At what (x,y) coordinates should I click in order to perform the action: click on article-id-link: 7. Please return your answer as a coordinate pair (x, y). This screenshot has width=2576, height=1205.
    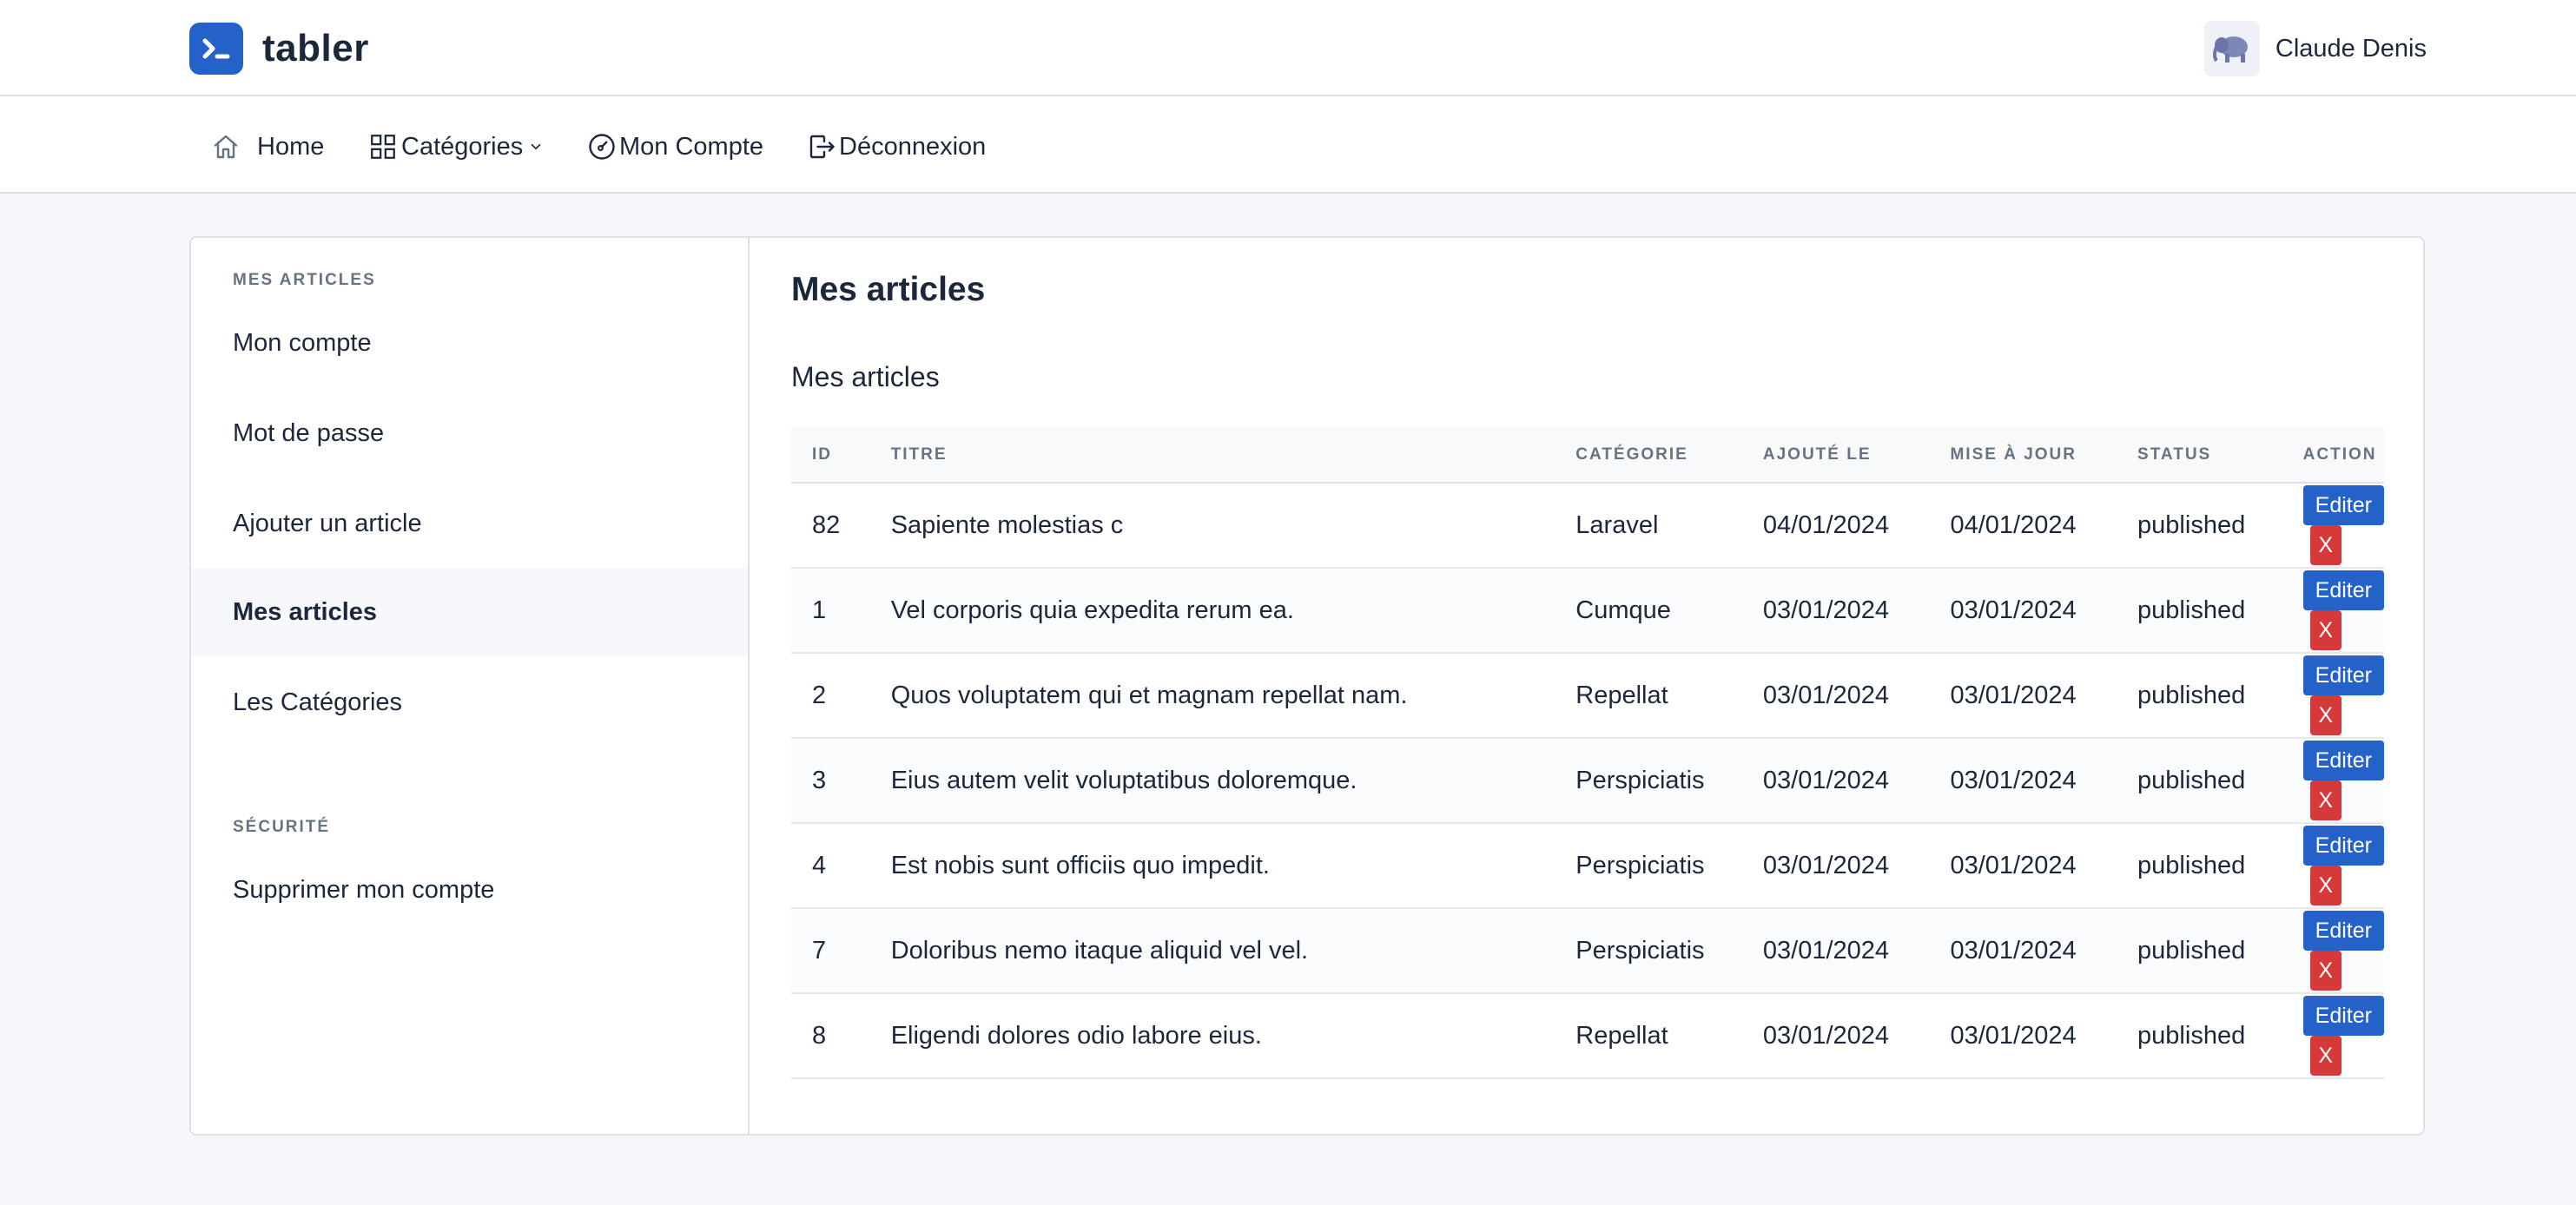
    Looking at the image, I should click on (830, 951).